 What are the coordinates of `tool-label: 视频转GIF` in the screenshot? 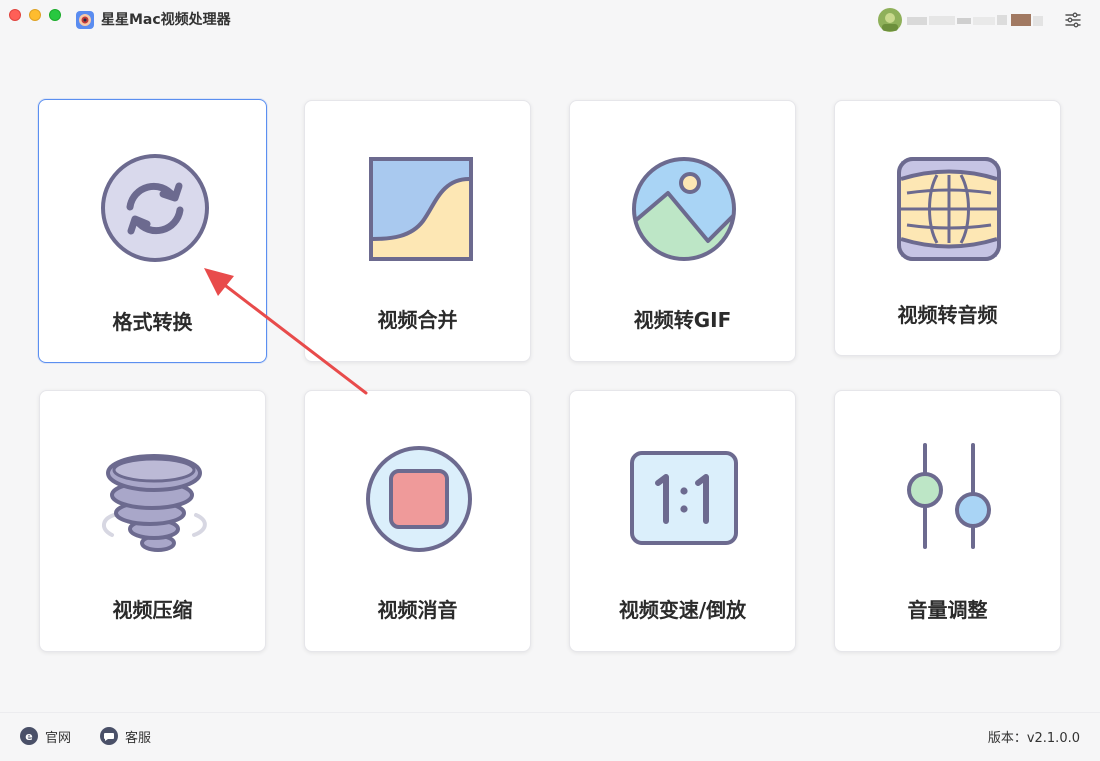 It's located at (682, 320).